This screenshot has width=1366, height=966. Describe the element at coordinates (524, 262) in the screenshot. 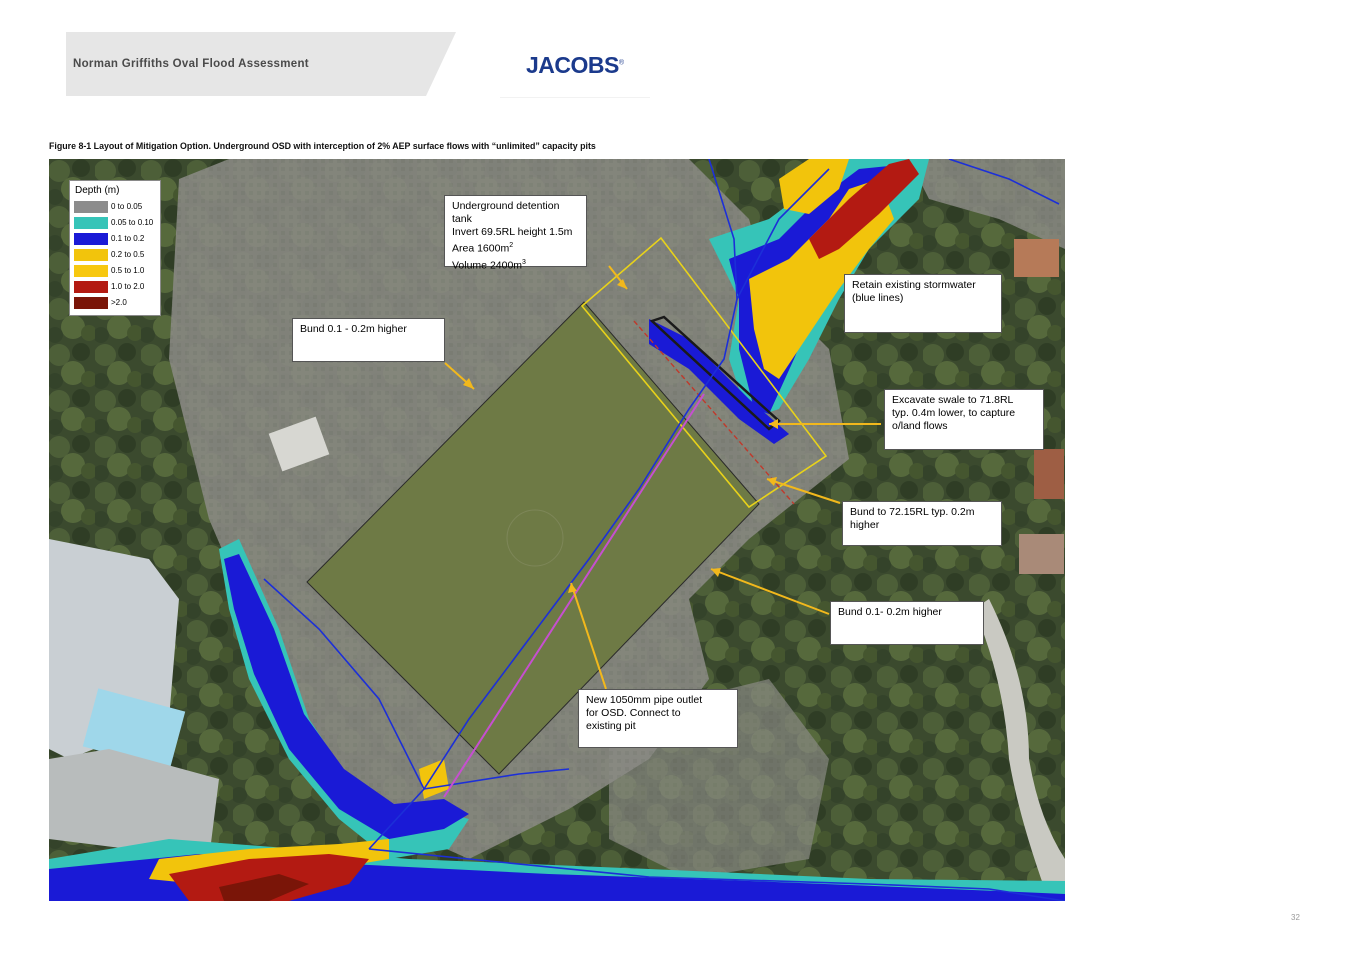

I see `tank-volume-sup: 3` at that location.